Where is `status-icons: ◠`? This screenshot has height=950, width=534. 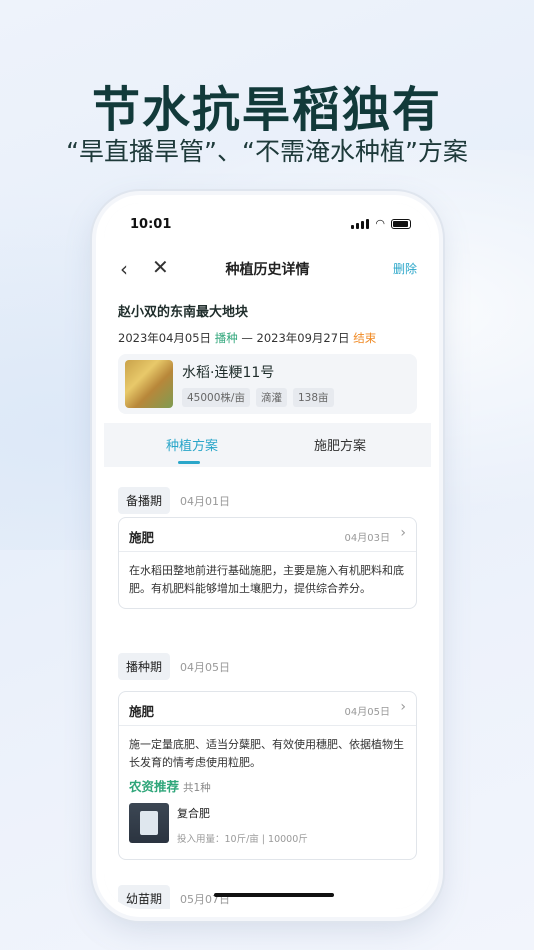 status-icons: ◠ is located at coordinates (381, 223).